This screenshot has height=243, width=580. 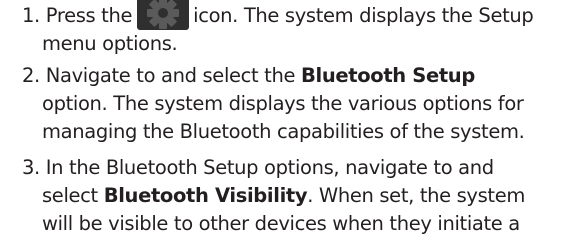 What do you see at coordinates (31, 15) in the screenshot?
I see `step-1-number: 1.` at bounding box center [31, 15].